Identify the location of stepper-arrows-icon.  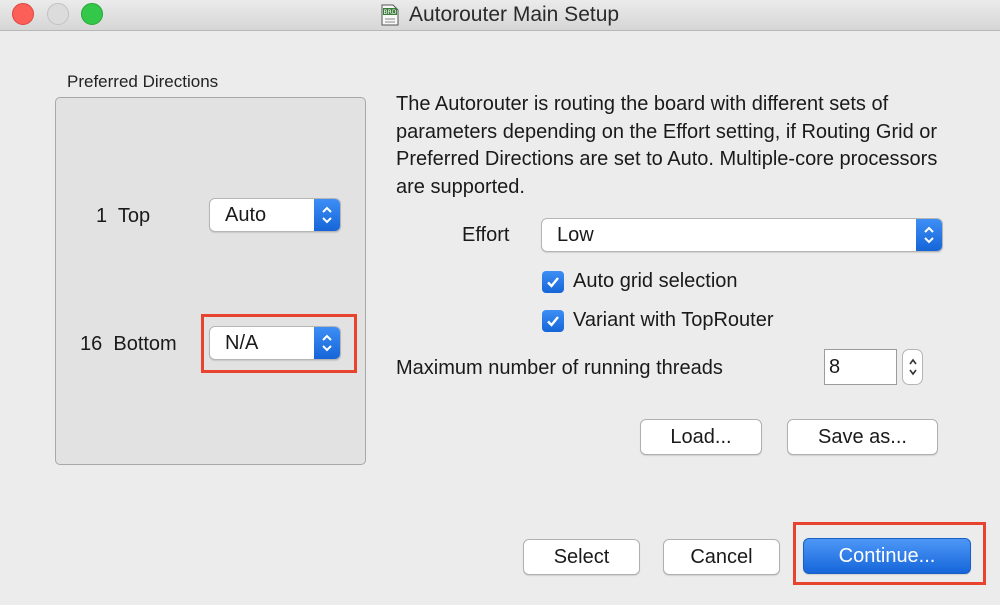
(912, 367).